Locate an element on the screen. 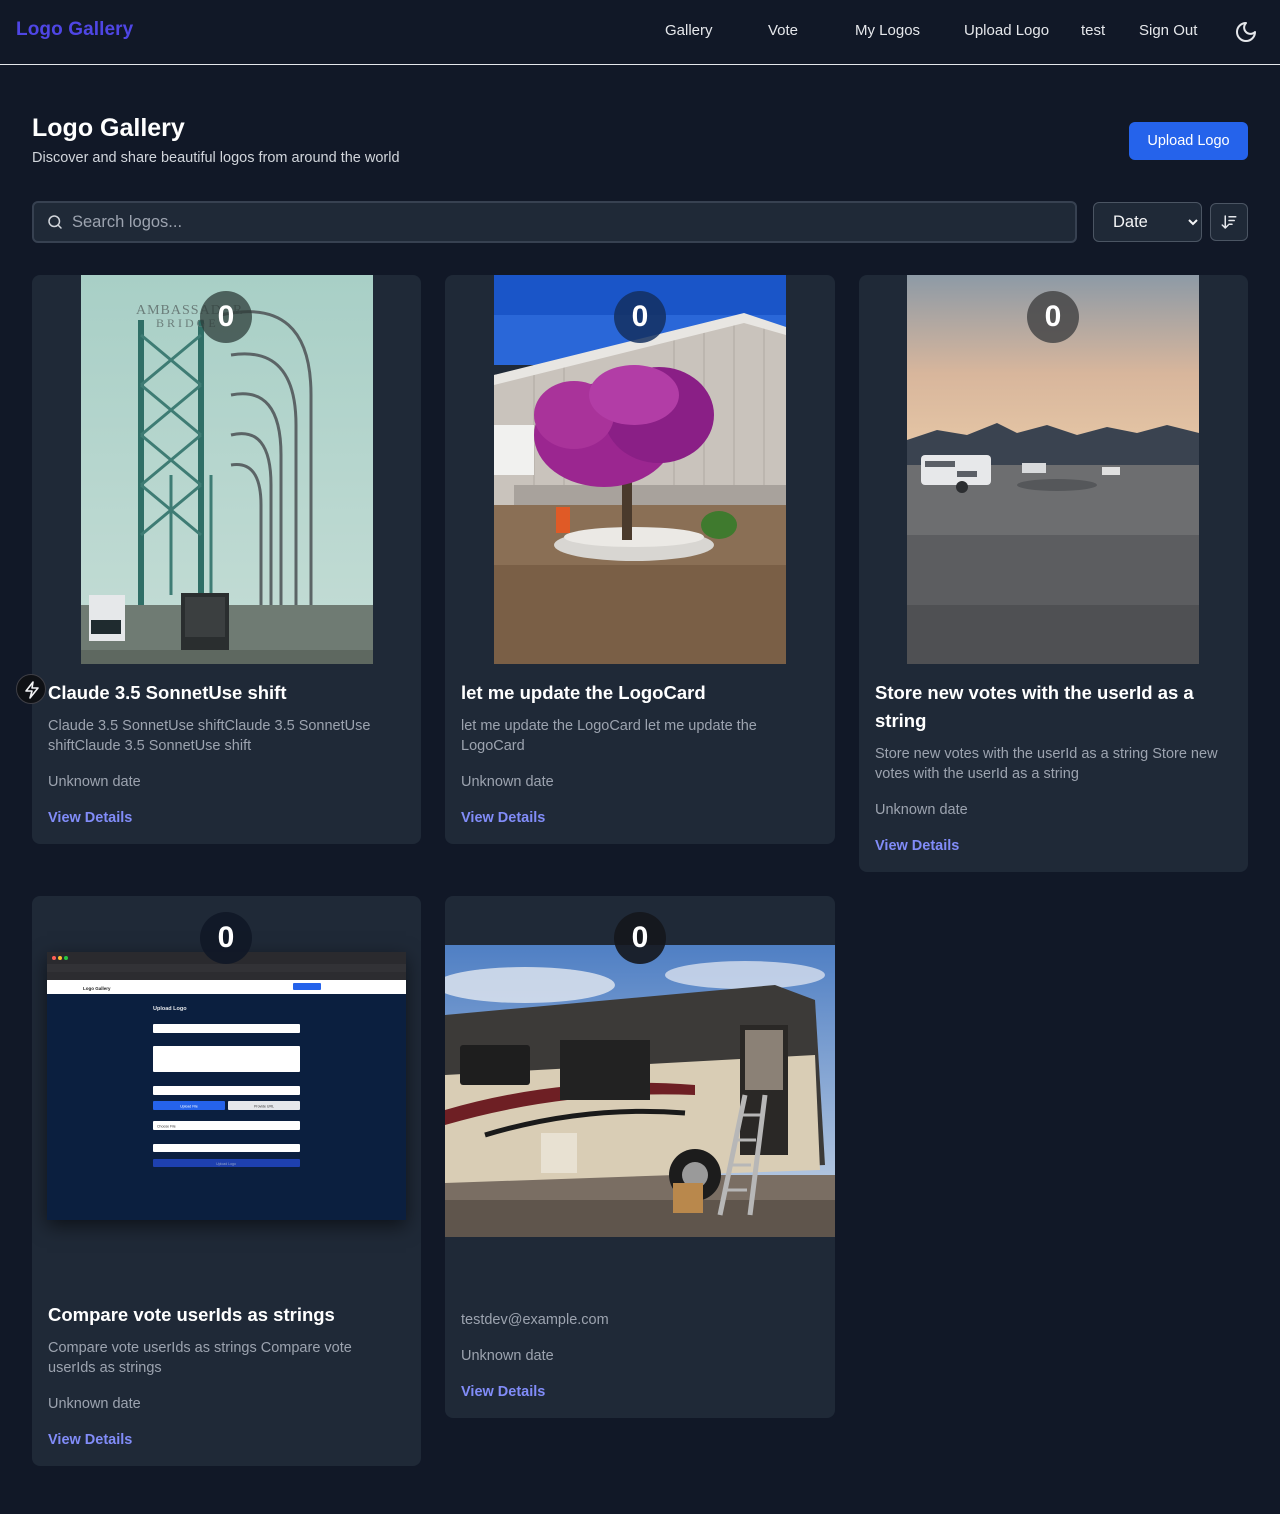  nav-my-logos: My Logos is located at coordinates (887, 30).